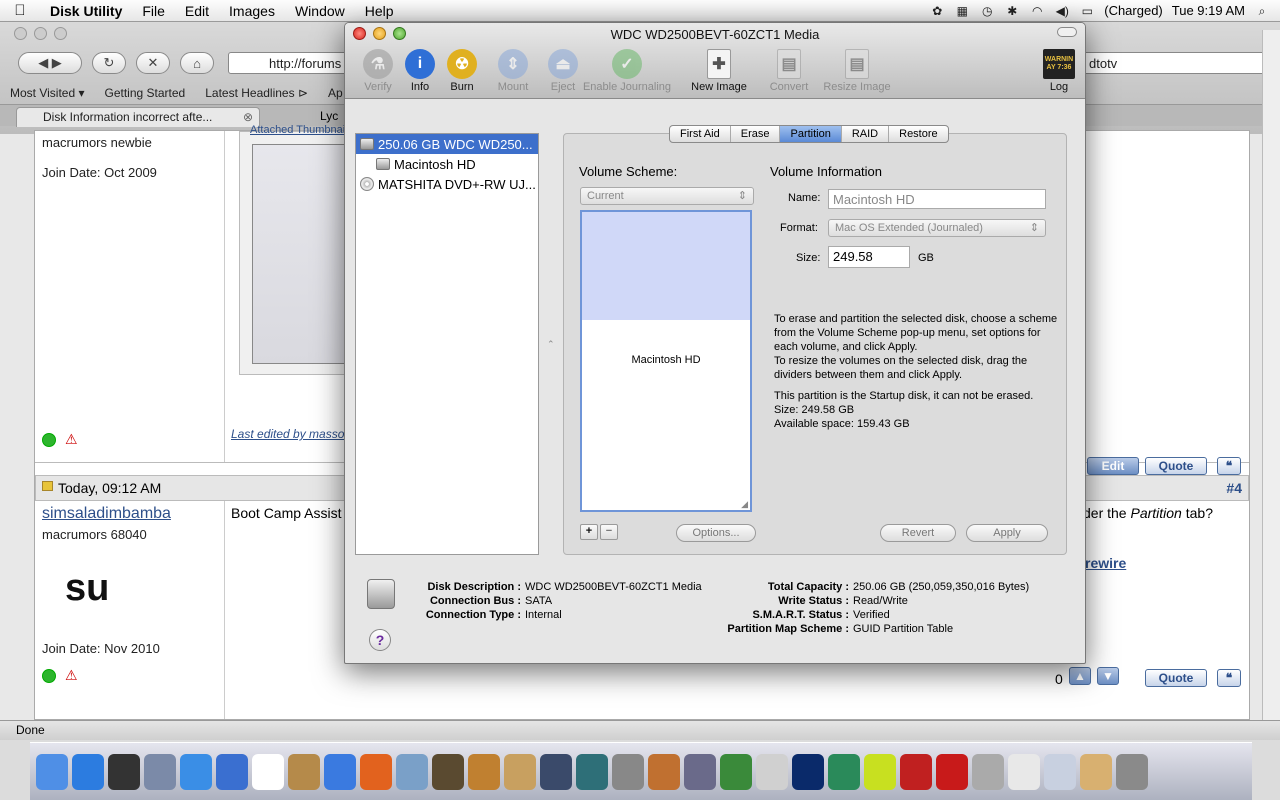  I want to click on documents-icon, so click(1024, 771).